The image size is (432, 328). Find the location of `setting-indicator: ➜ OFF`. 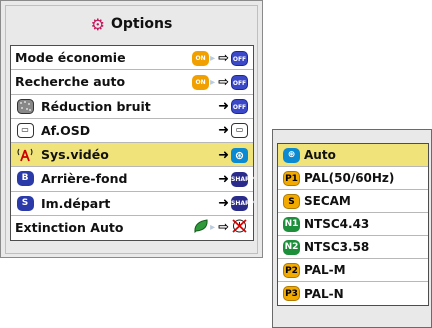

setting-indicator: ➜ OFF is located at coordinates (232, 107).